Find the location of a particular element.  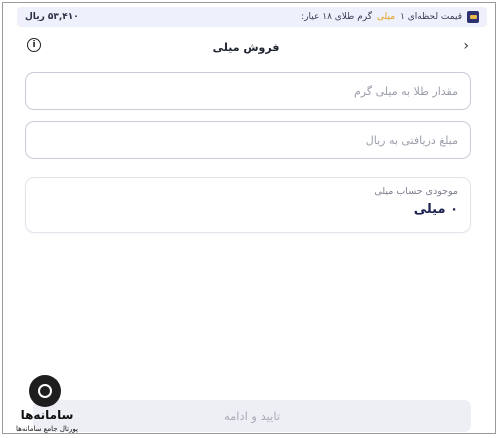

watermark-badge-icon is located at coordinates (45, 391).